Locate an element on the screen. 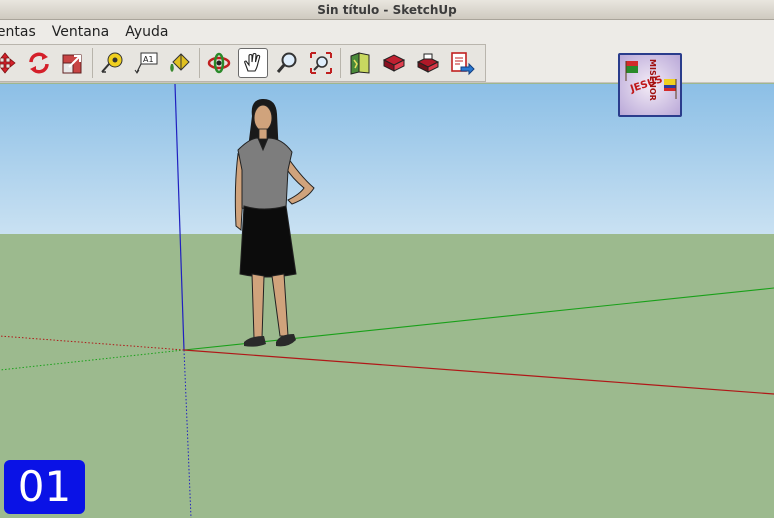 This screenshot has height=518, width=774. text-button: A1 is located at coordinates (146, 63).